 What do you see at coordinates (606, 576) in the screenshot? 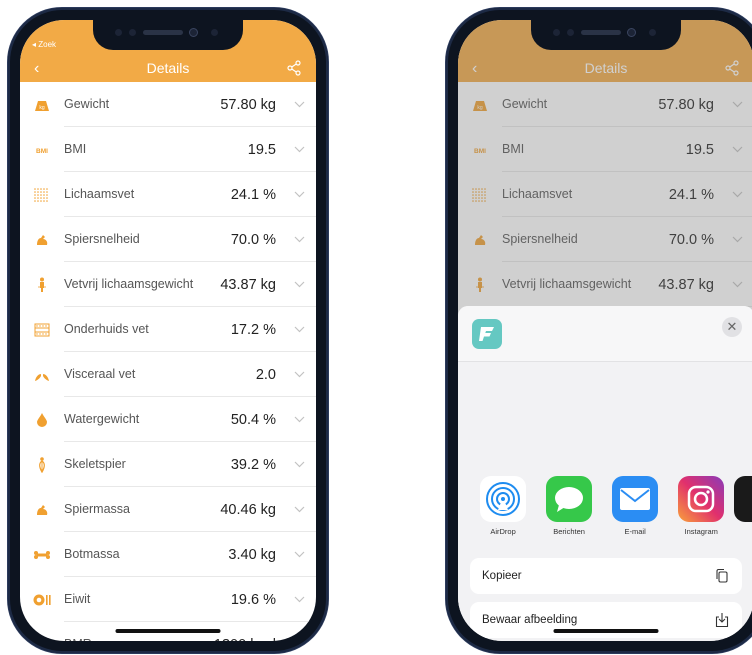
I see `copy-action: Kopieer` at bounding box center [606, 576].